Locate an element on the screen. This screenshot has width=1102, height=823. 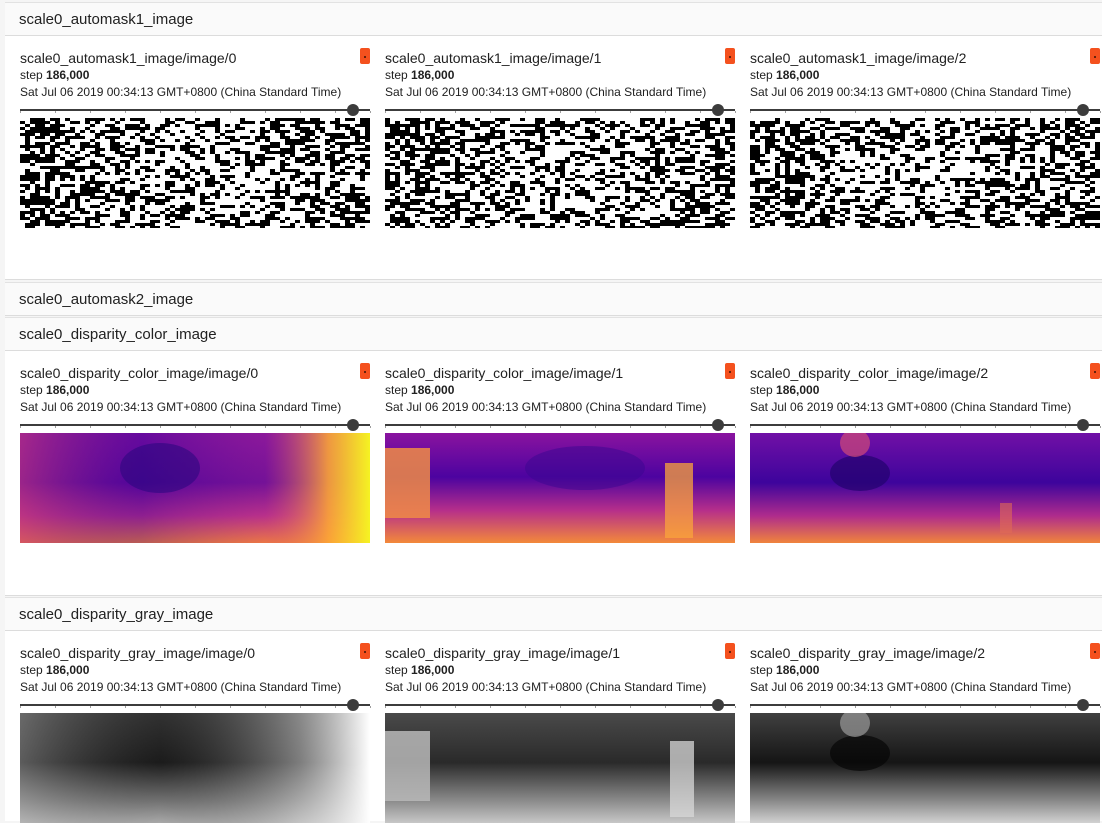
card-title: scale0_automask1_image/image/2 is located at coordinates (858, 58).